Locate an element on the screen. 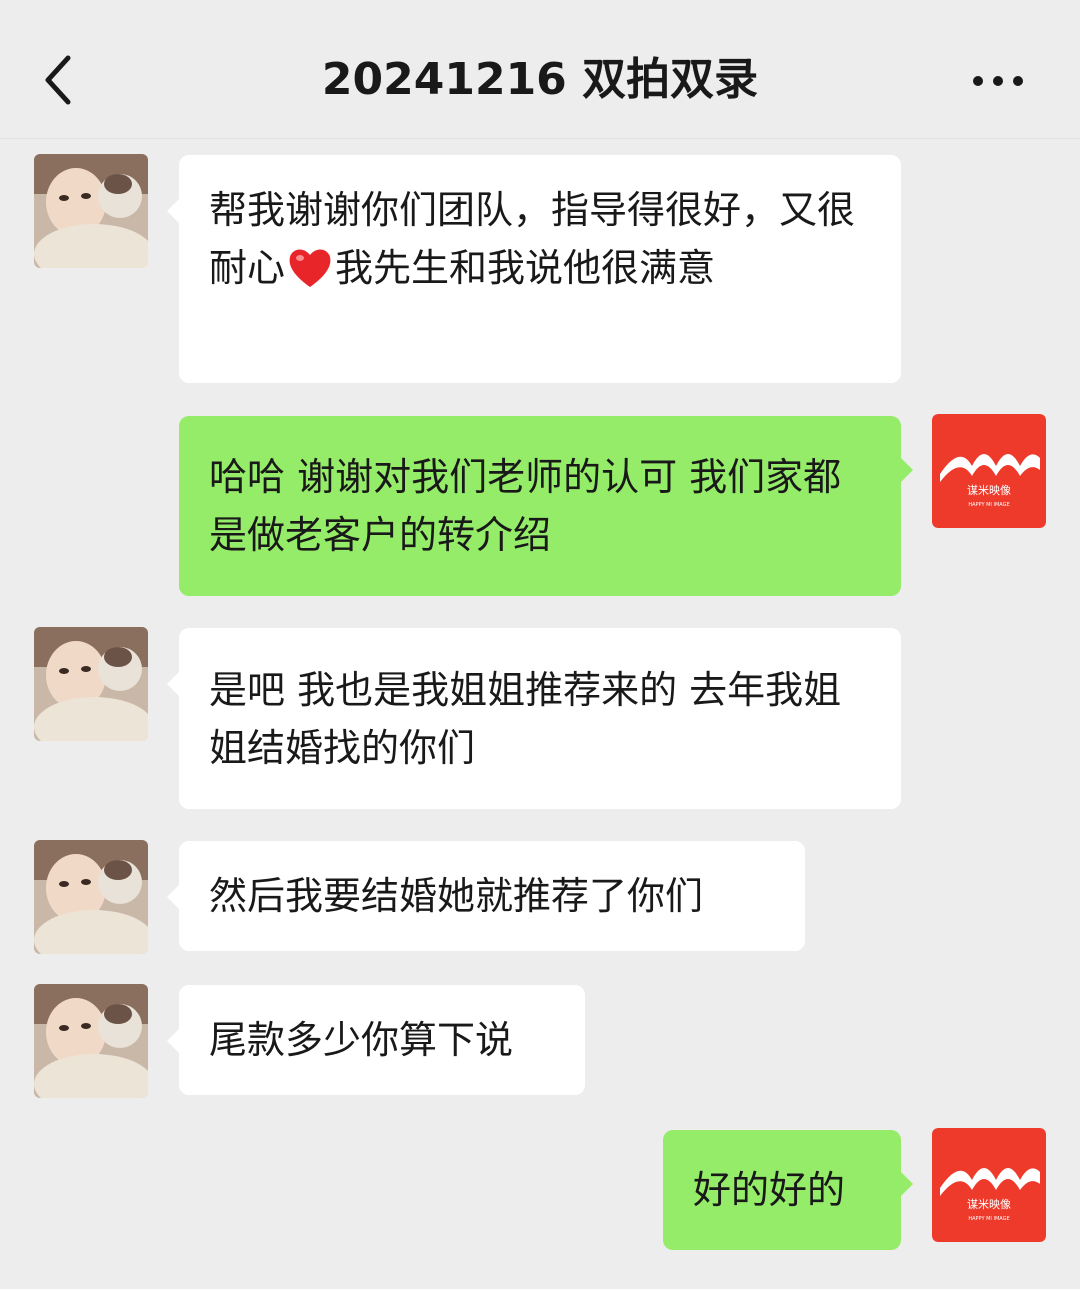 The width and height of the screenshot is (1080, 1289). chevron-left-icon is located at coordinates (58, 80).